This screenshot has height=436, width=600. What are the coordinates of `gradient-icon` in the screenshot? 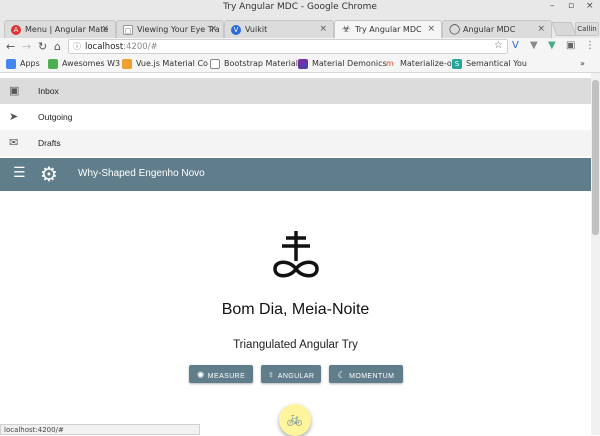 It's located at (303, 64).